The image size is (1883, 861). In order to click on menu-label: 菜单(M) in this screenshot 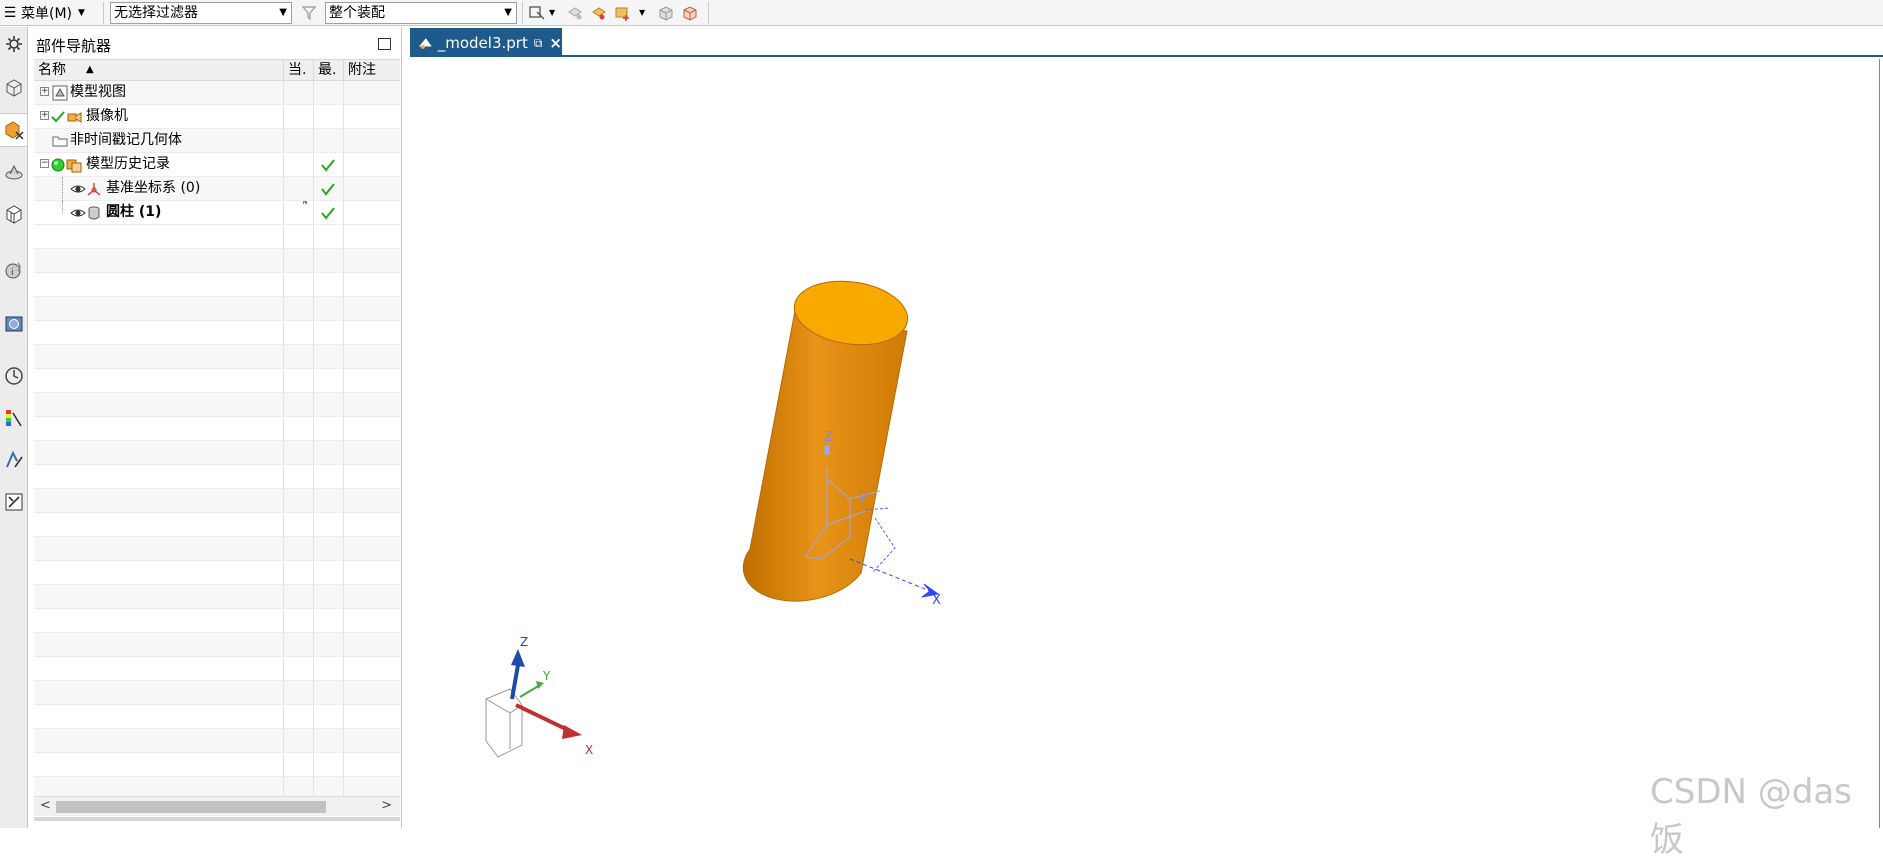, I will do `click(47, 14)`.